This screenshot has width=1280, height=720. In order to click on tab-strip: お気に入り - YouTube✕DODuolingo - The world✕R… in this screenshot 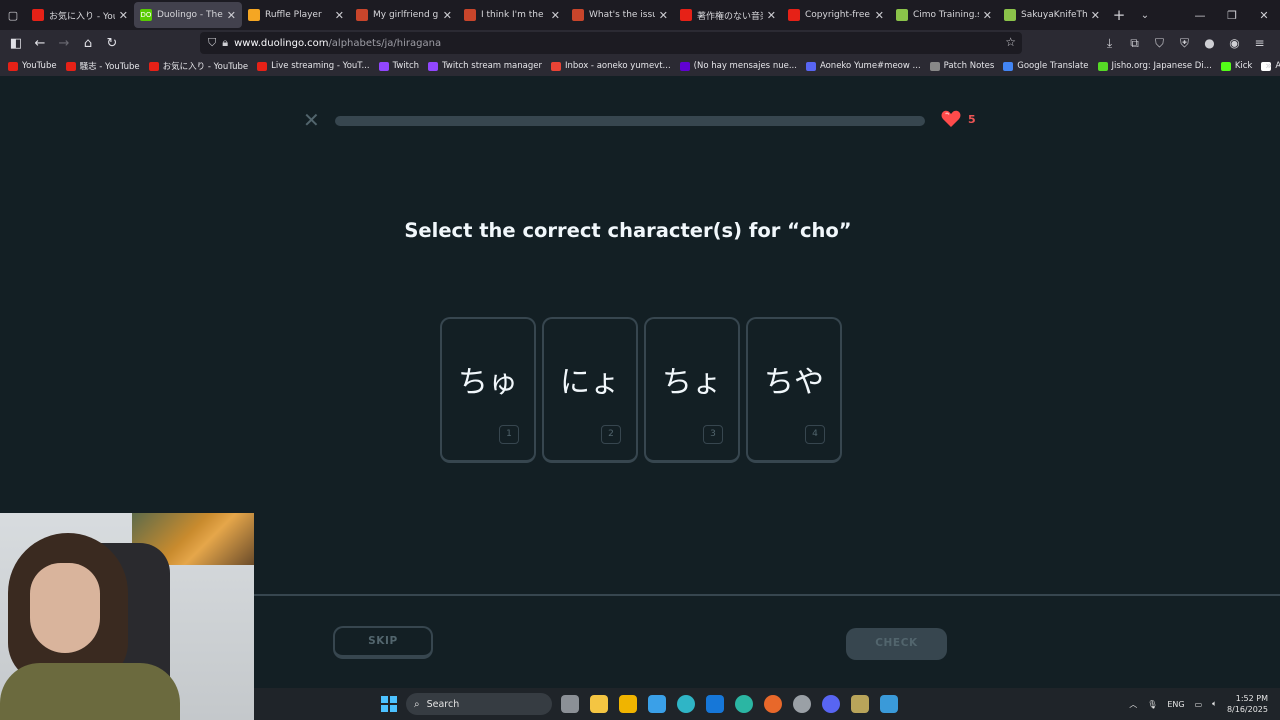, I will do `click(566, 15)`.